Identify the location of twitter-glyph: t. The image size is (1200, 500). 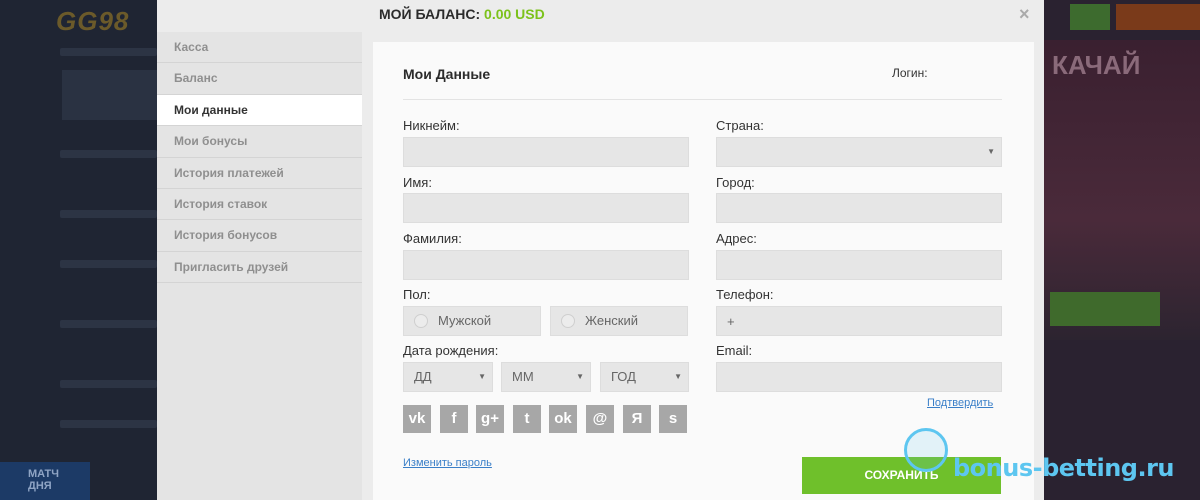
(527, 418).